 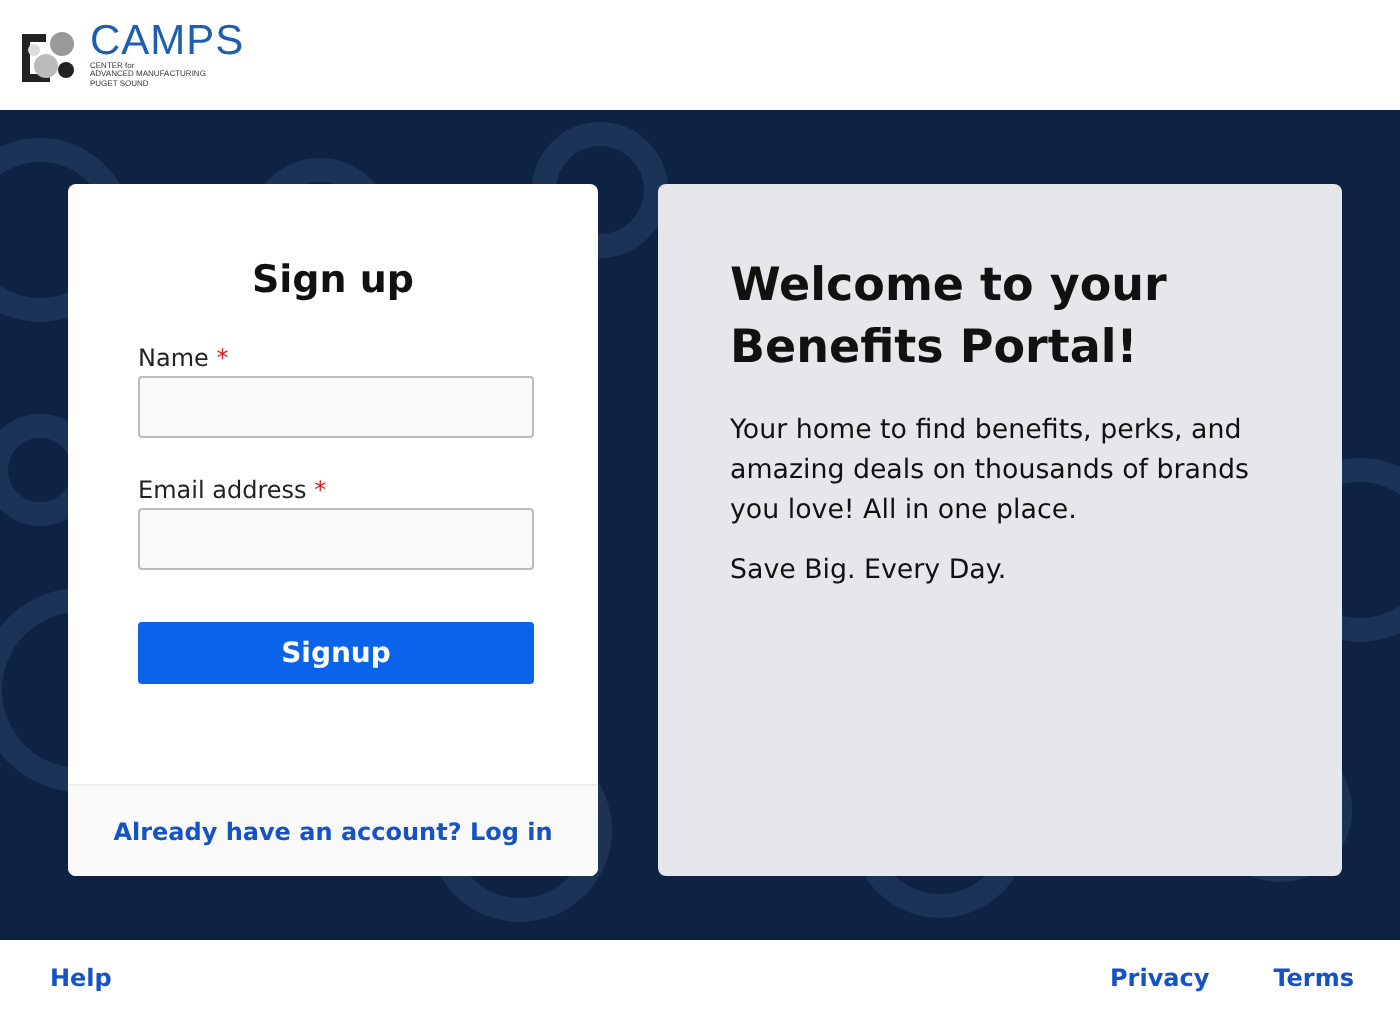 I want to click on welcome-text: Save Big. Every Day., so click(x=869, y=572).